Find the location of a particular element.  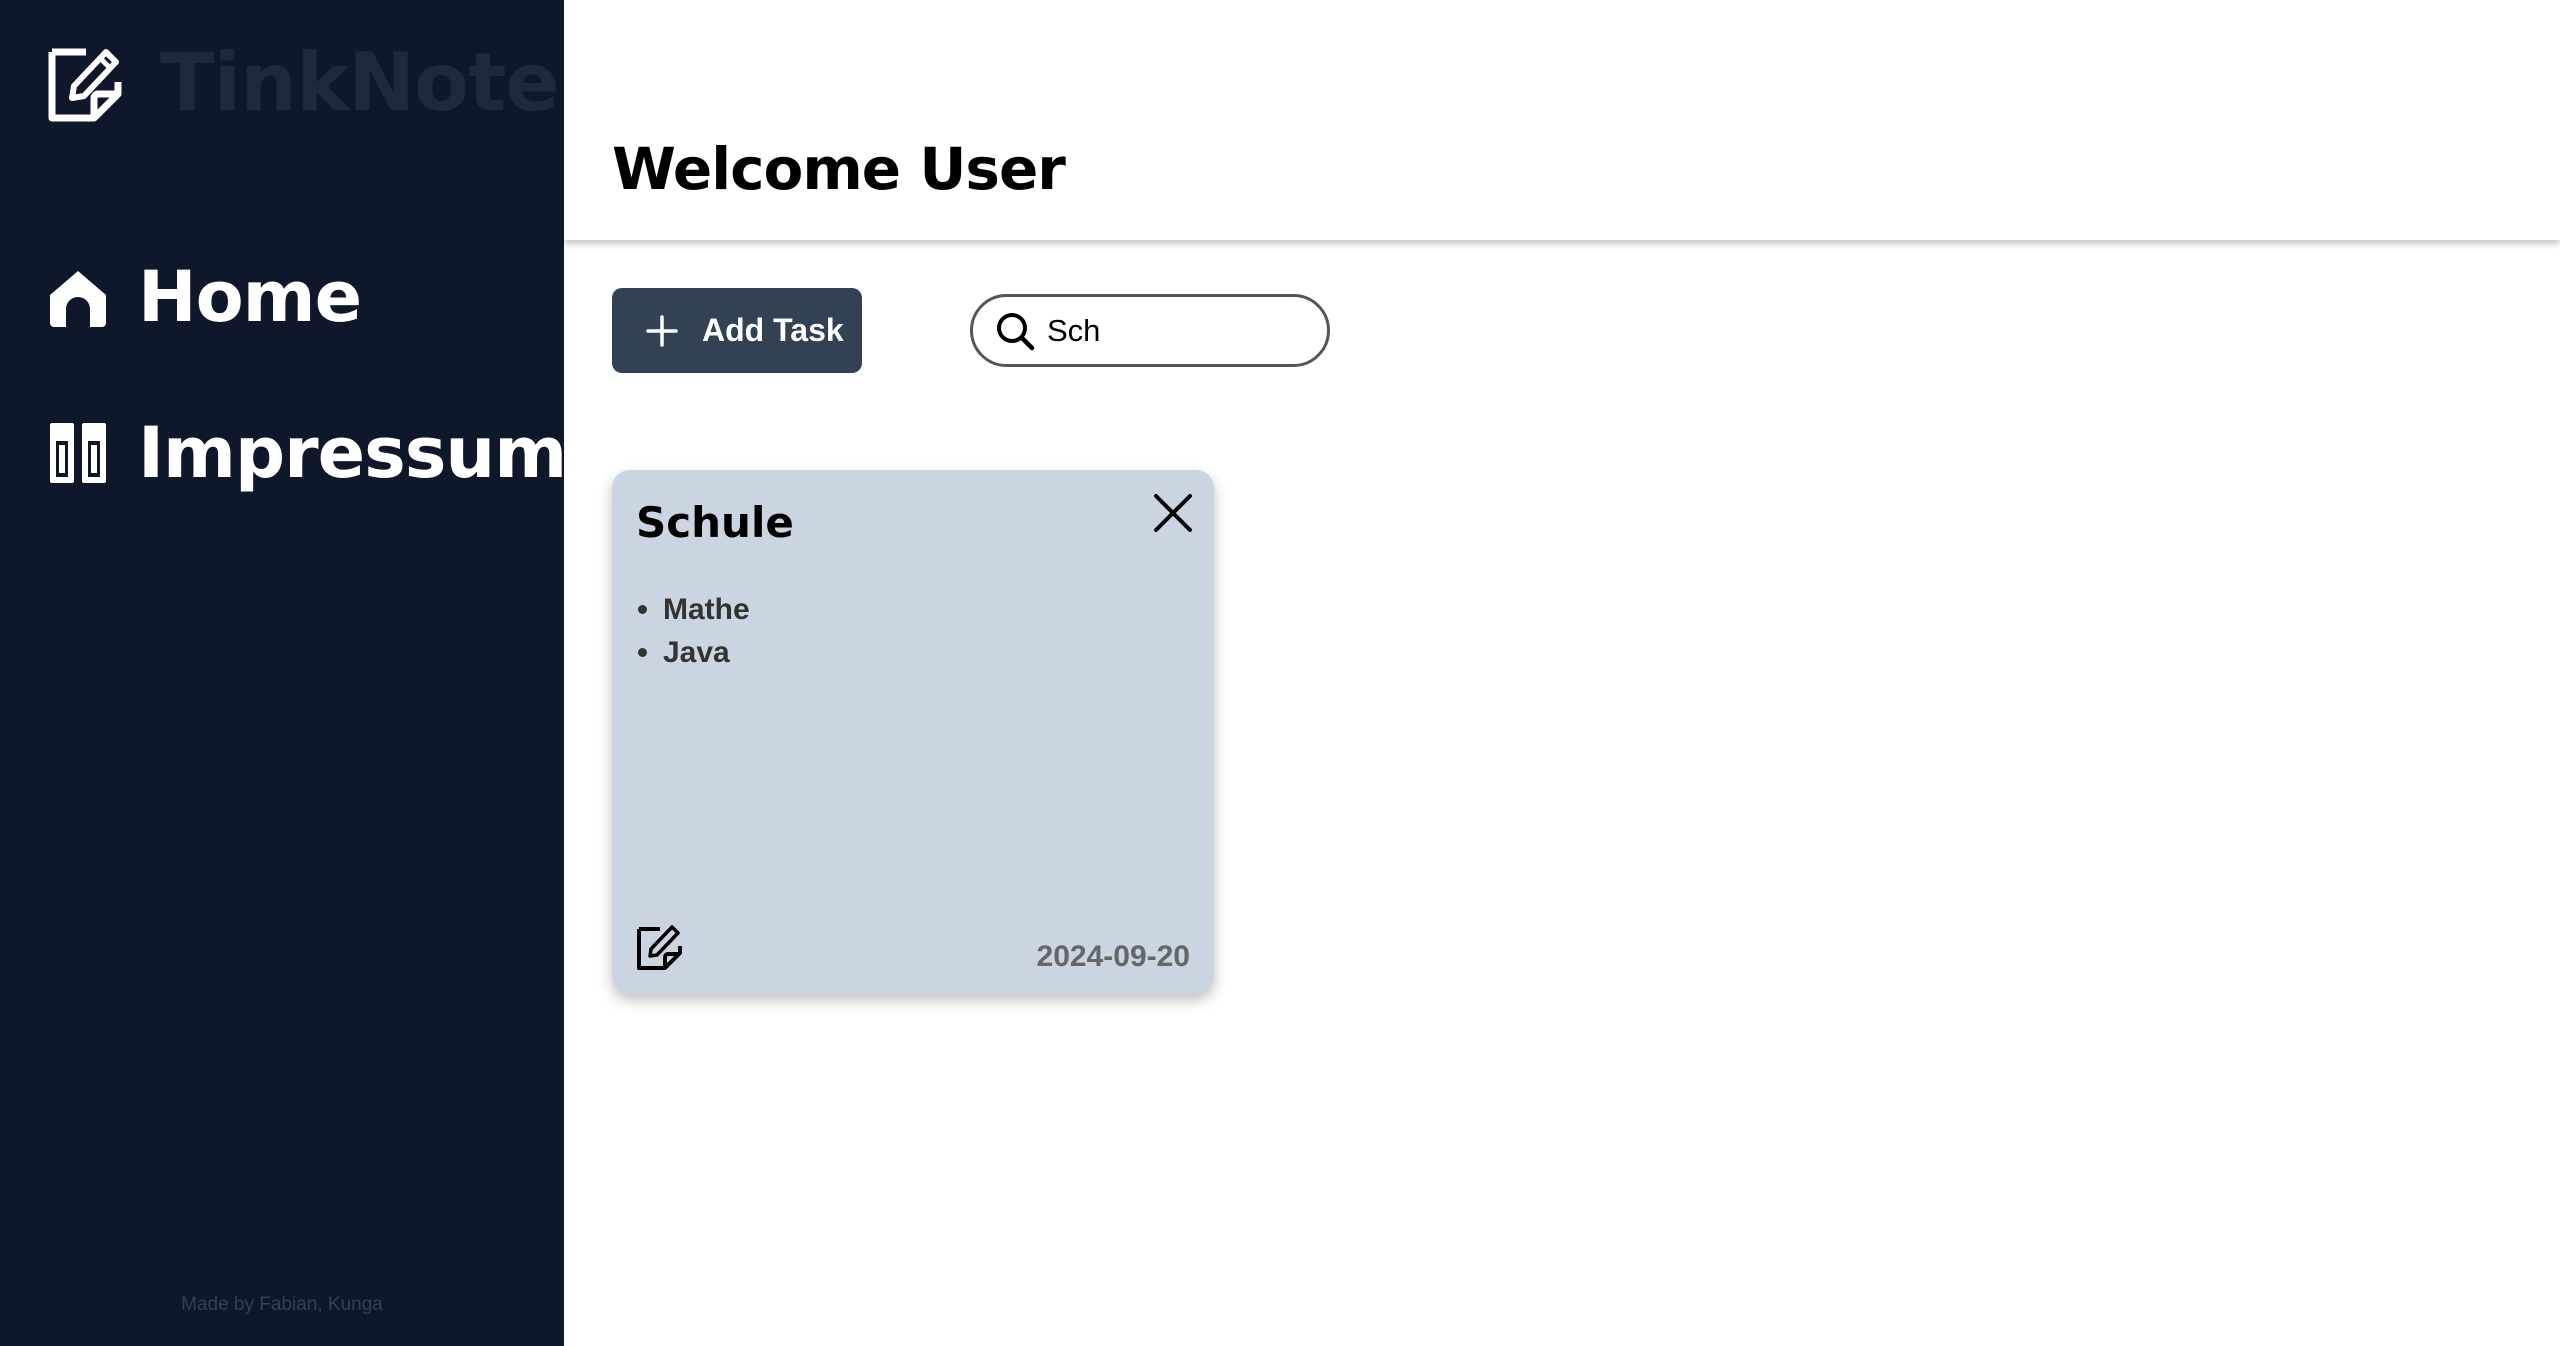

close-icon is located at coordinates (1173, 513).